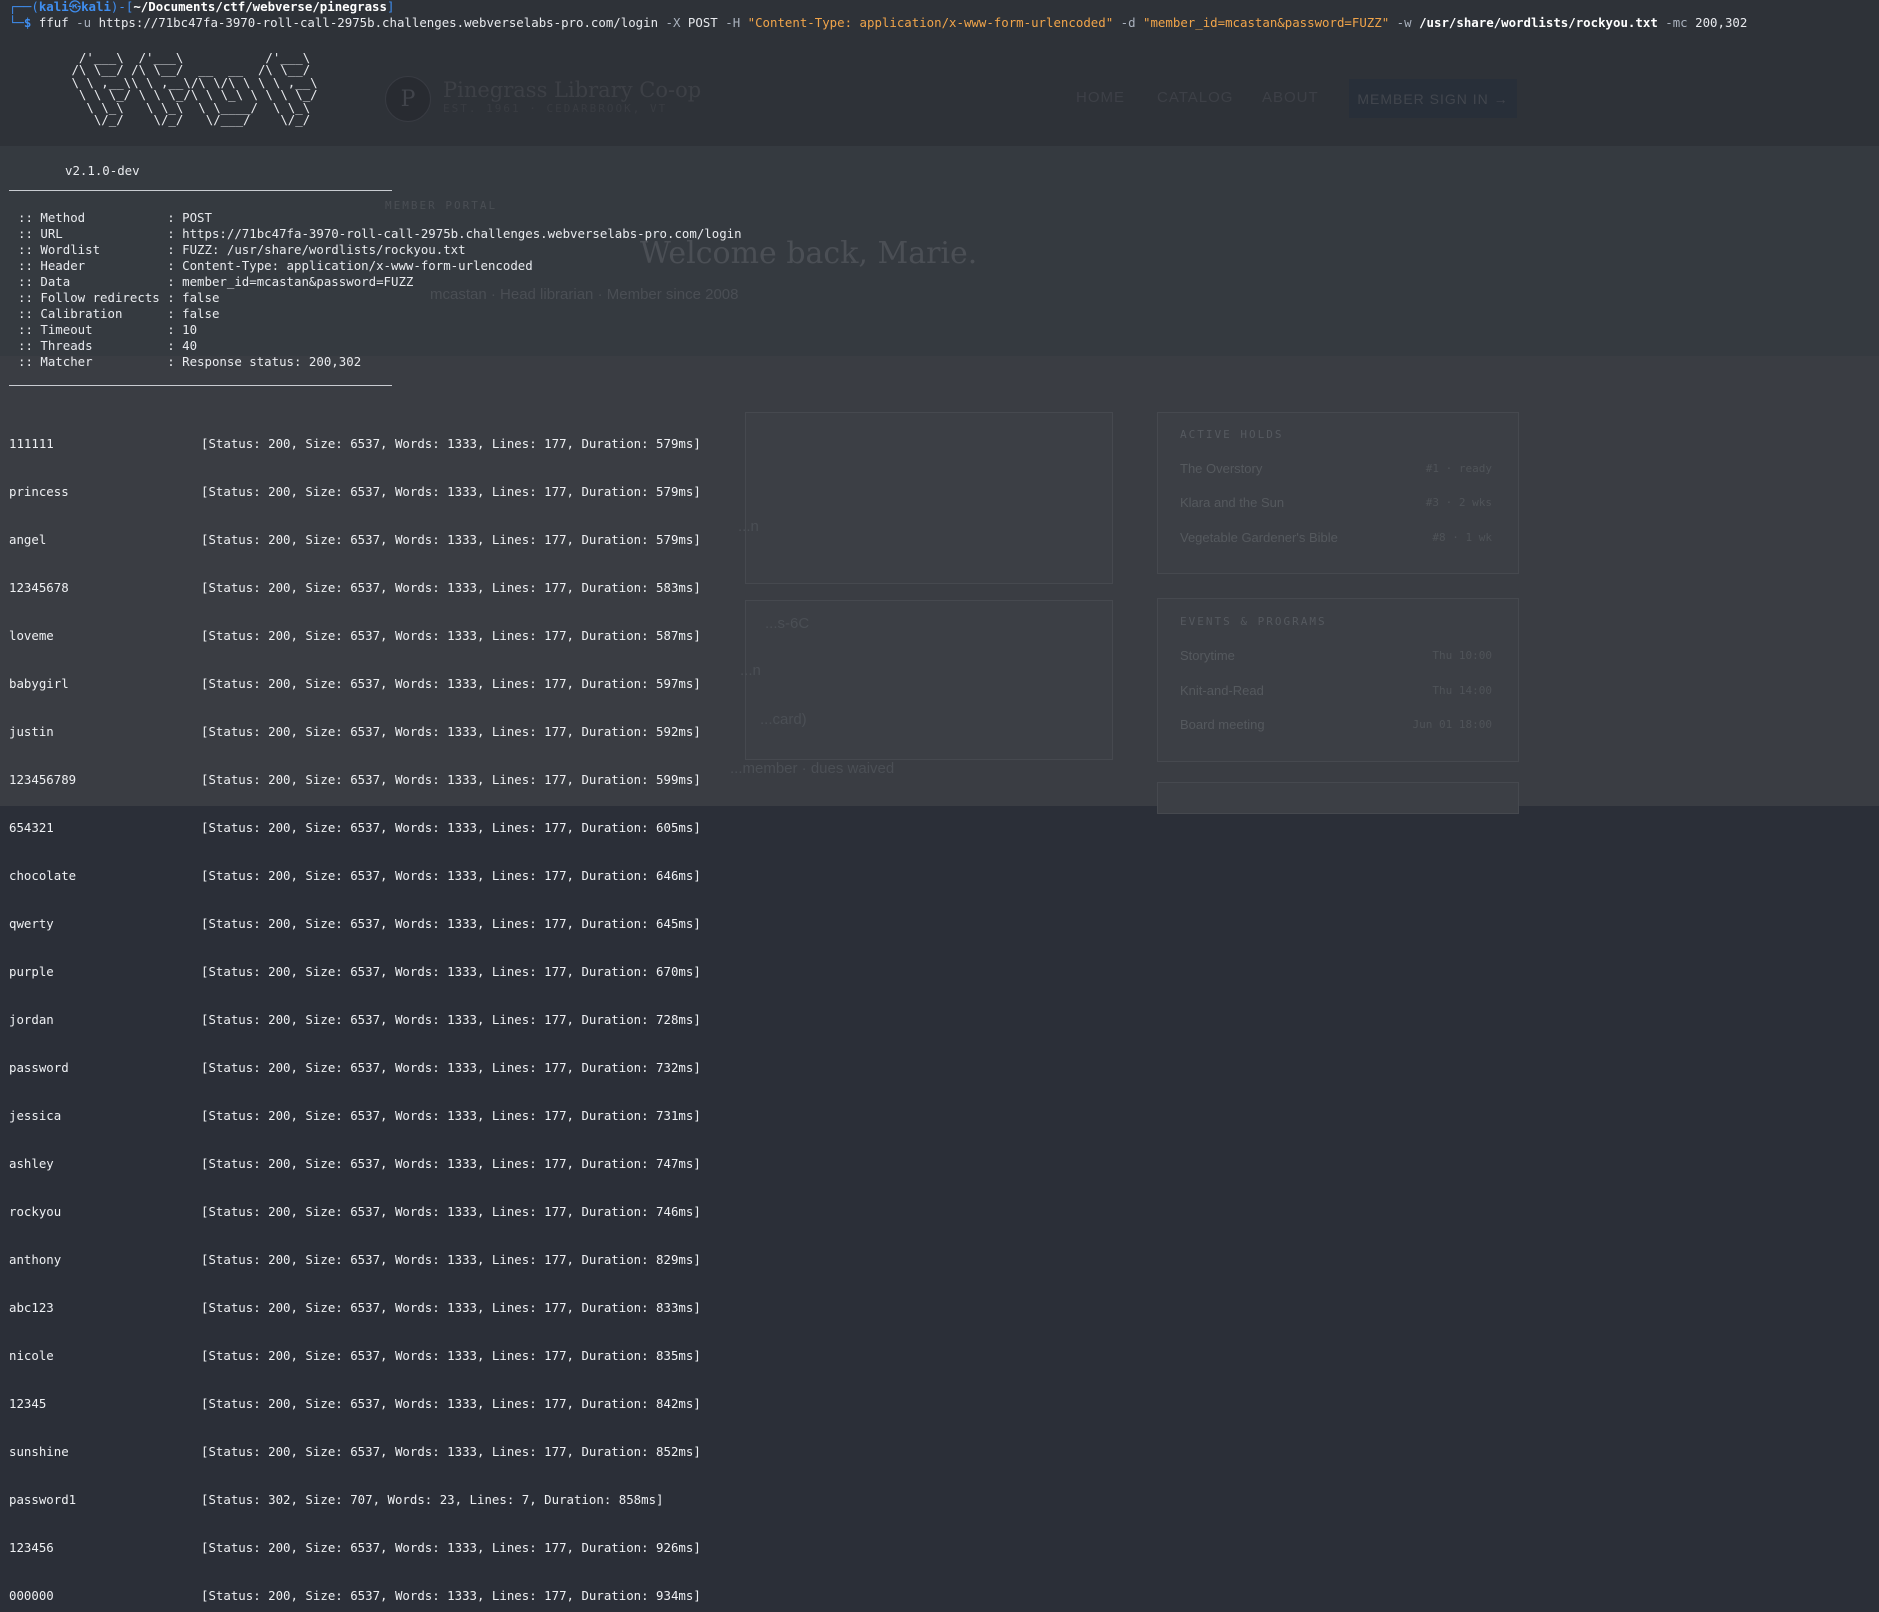  I want to click on result-word: 12345, so click(28, 1403).